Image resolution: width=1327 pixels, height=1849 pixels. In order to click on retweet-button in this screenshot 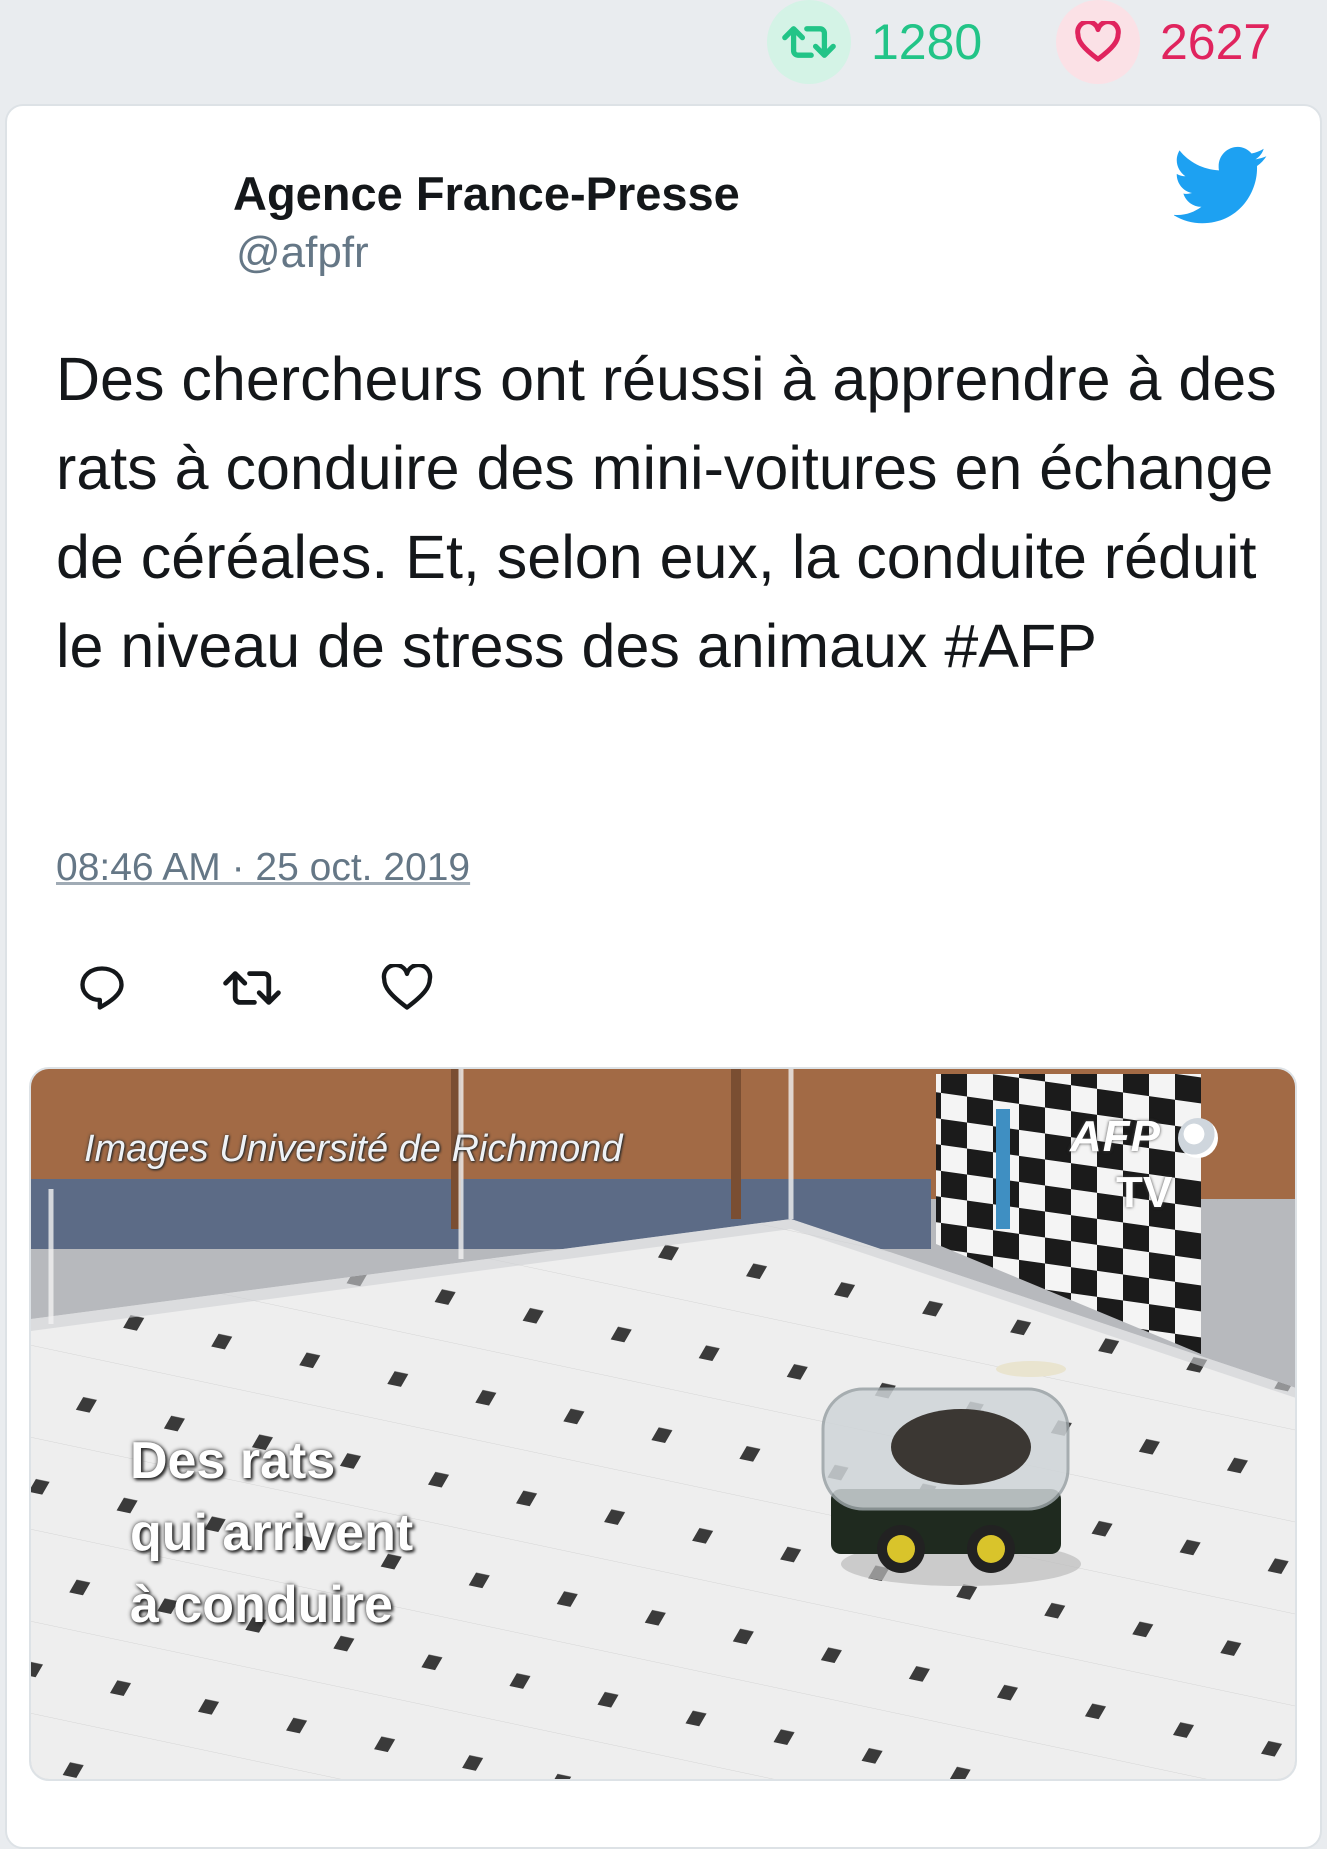, I will do `click(252, 990)`.